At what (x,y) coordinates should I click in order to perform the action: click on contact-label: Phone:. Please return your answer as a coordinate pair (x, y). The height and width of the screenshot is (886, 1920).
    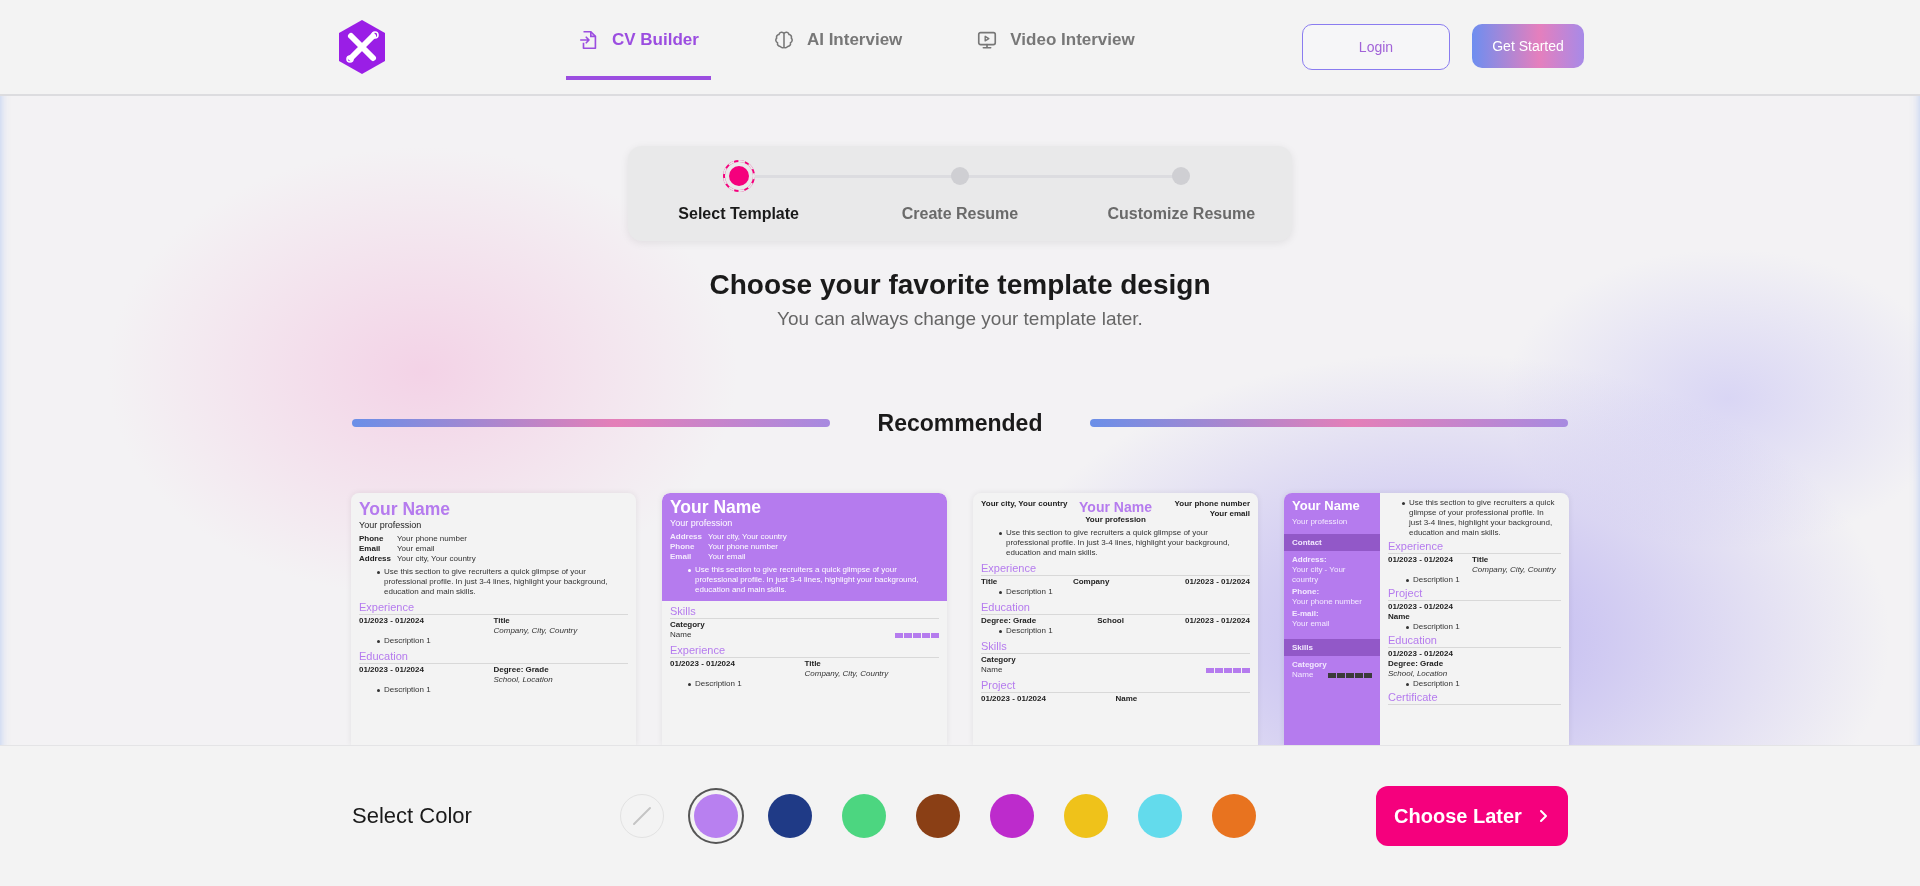
    Looking at the image, I should click on (1306, 592).